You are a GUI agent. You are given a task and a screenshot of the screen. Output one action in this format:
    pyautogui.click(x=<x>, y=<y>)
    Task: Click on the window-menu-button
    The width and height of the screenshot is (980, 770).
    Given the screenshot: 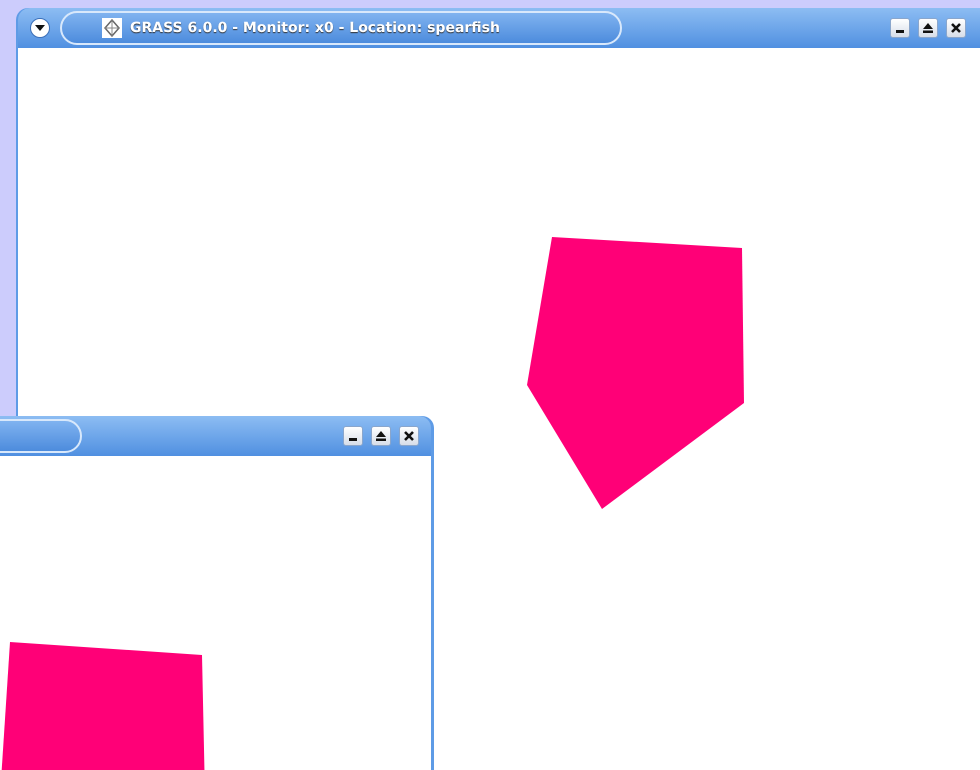 What is the action you would take?
    pyautogui.click(x=40, y=28)
    